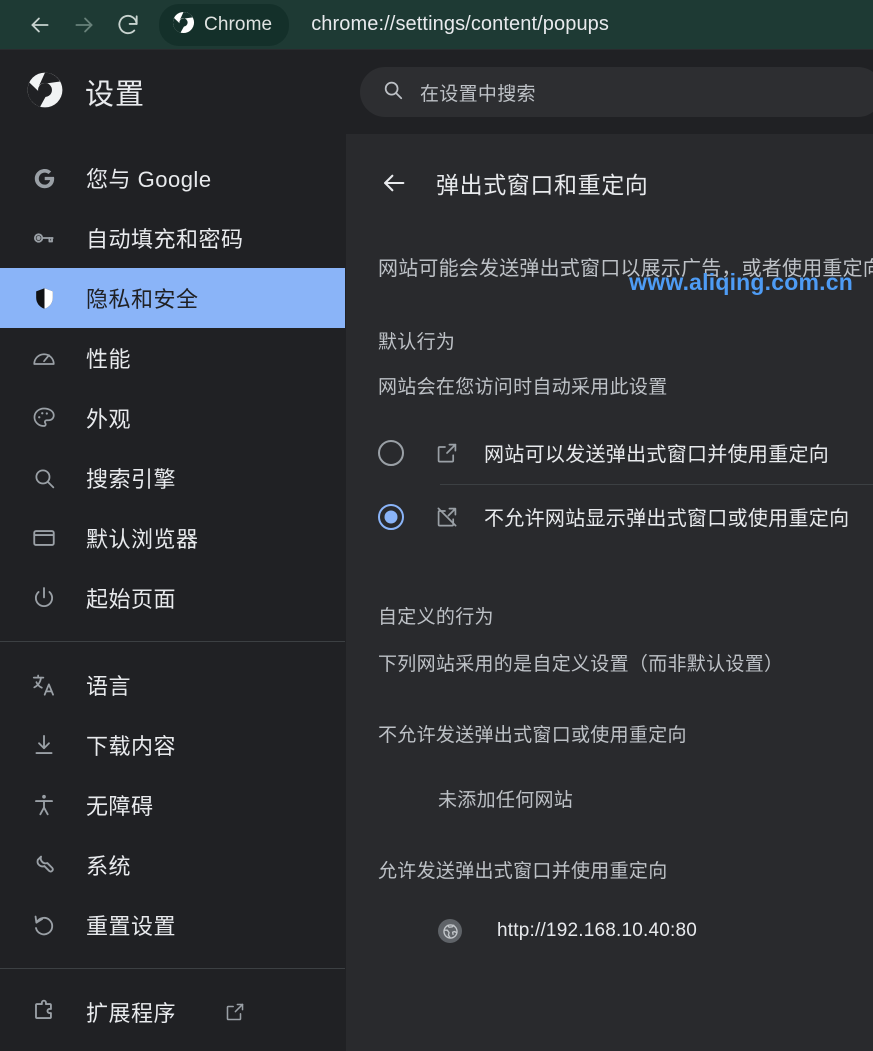 This screenshot has height=1051, width=873. I want to click on block-group-empty-note: 未添加任何网站, so click(506, 800).